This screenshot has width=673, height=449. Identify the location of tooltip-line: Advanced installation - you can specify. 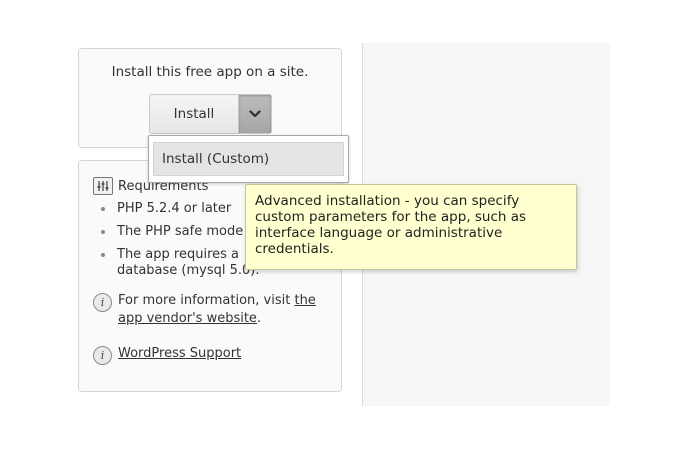
(387, 201).